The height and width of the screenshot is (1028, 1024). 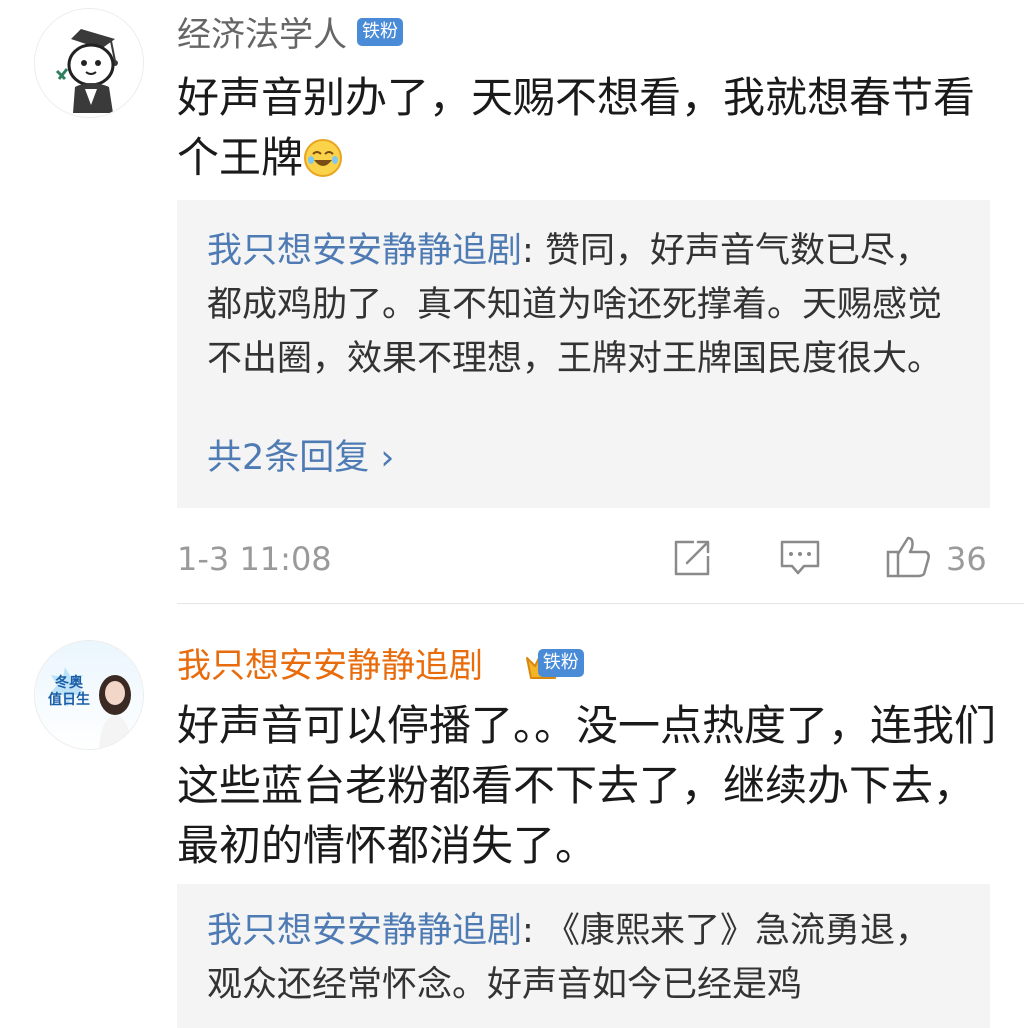 I want to click on avatar: 冬奥 值日生, so click(x=89, y=695).